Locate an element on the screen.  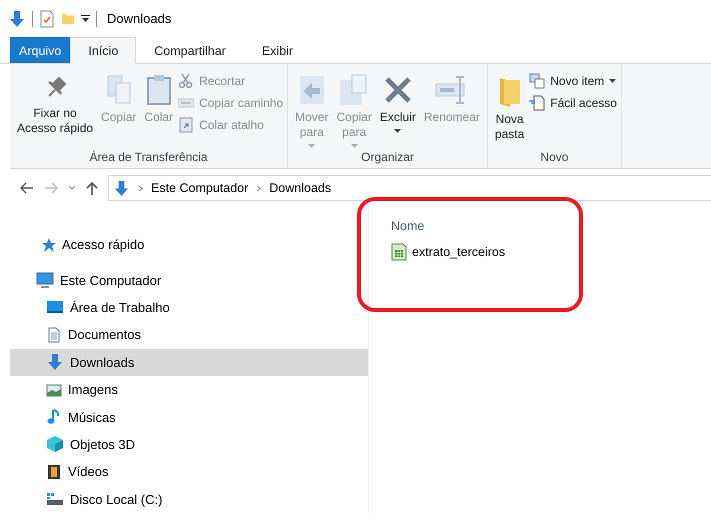
group-label: Novo is located at coordinates (554, 157).